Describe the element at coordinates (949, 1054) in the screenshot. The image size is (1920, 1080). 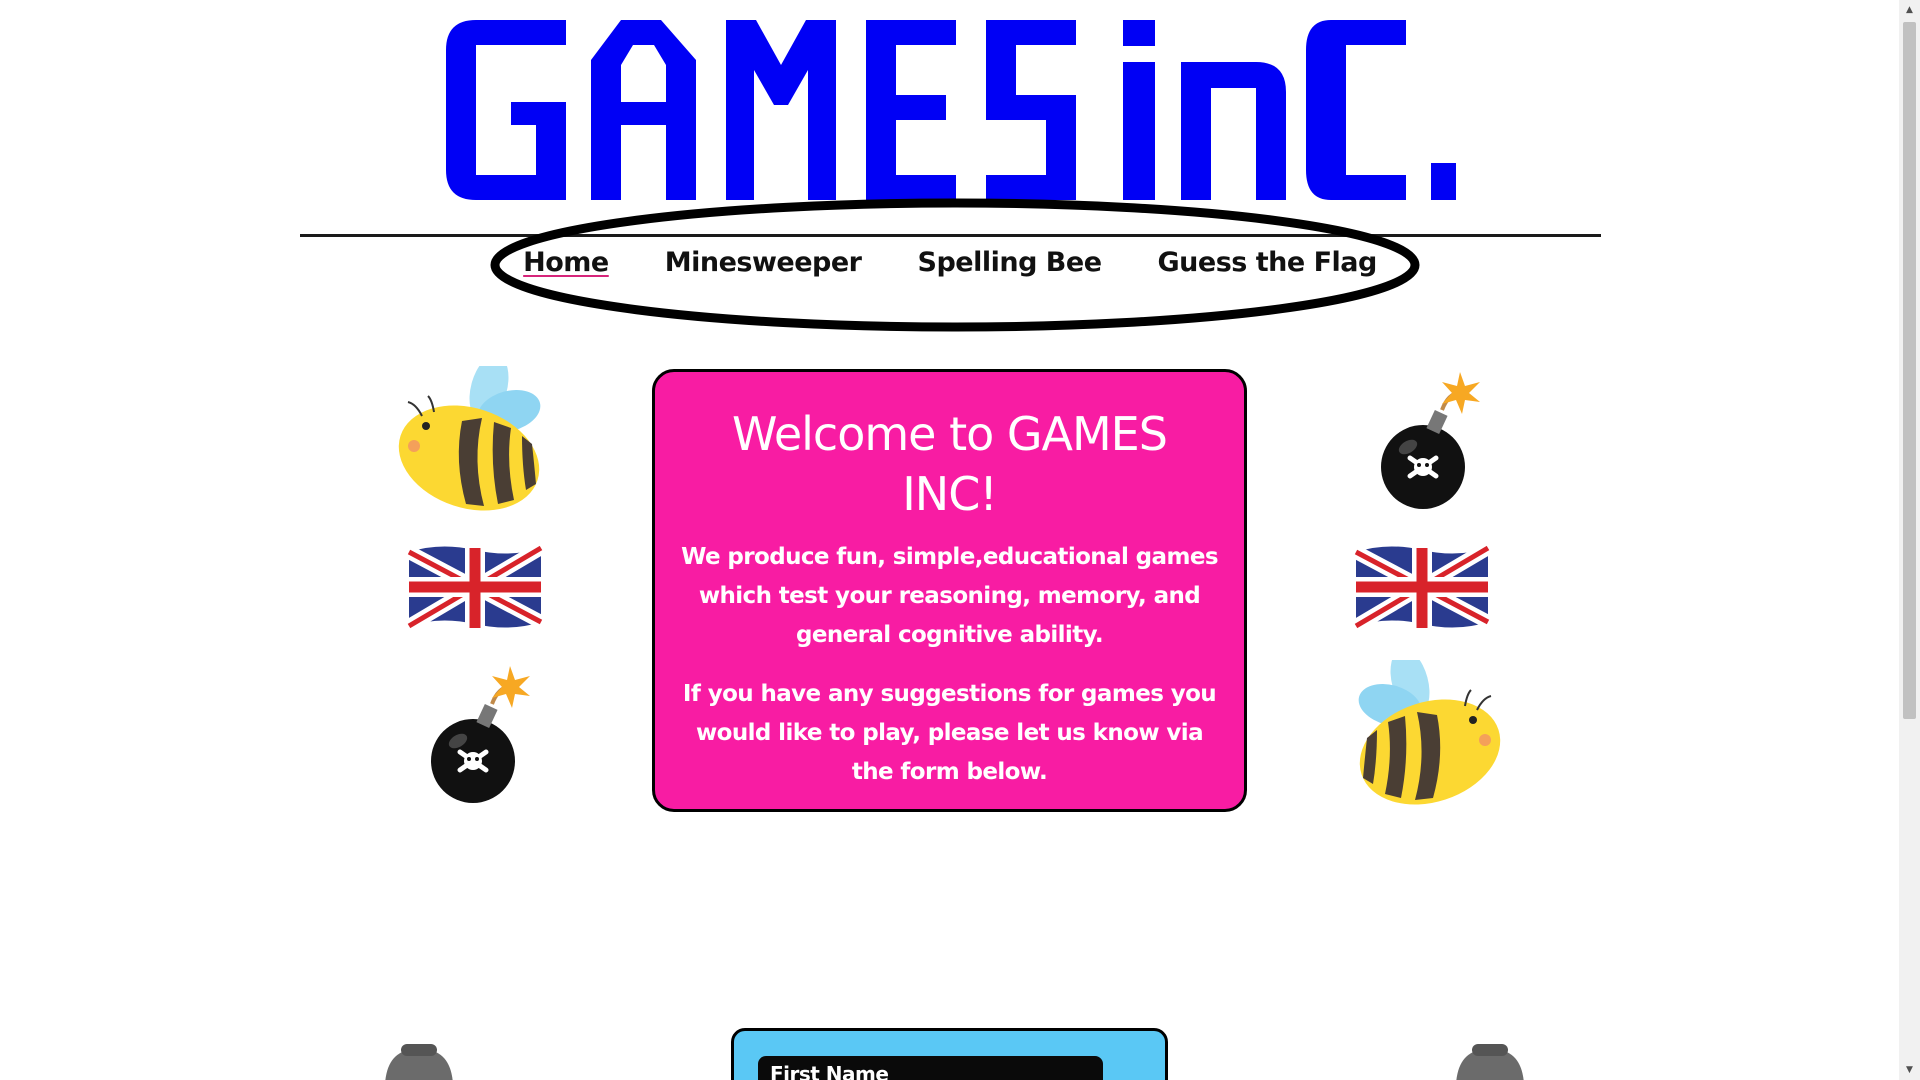
I see `suggestion-form: First Name` at that location.